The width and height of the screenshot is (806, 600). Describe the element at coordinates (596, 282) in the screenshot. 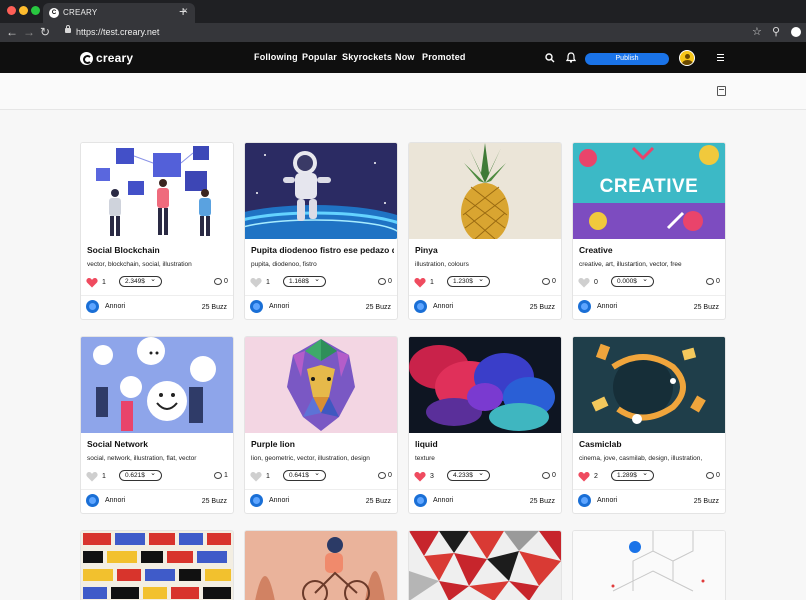

I see `vote-count: 0` at that location.